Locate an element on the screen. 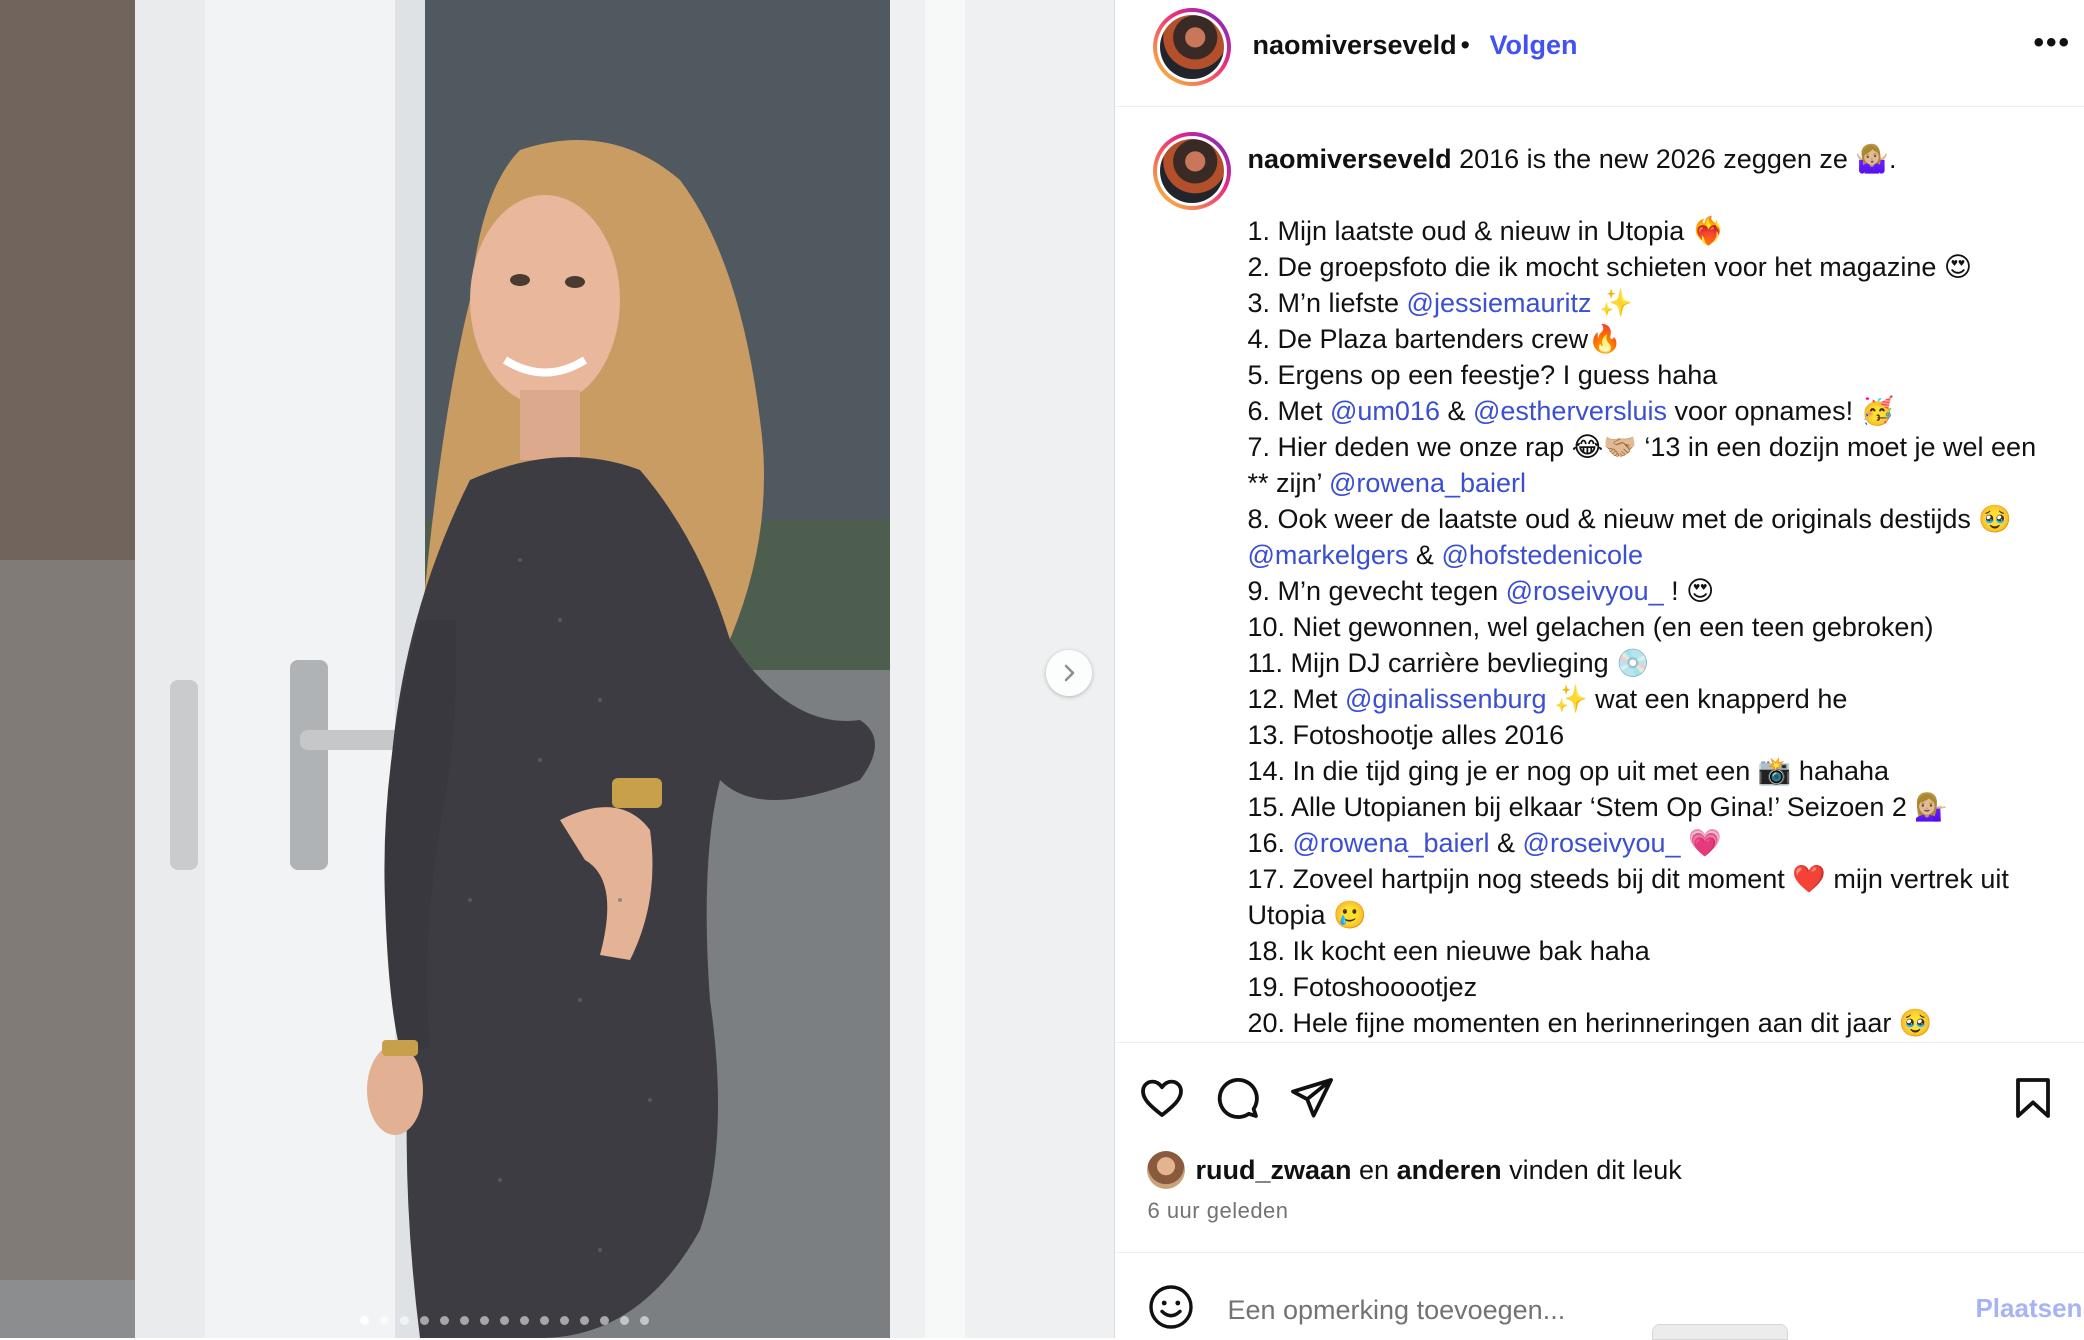 The height and width of the screenshot is (1340, 2084). carousel-indicator is located at coordinates (504, 1320).